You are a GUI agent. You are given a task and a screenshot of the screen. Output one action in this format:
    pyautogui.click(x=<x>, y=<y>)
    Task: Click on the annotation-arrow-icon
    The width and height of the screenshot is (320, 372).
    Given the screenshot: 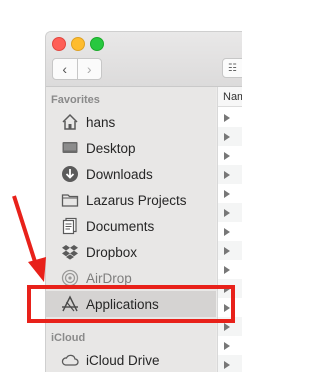 What is the action you would take?
    pyautogui.click(x=29, y=238)
    